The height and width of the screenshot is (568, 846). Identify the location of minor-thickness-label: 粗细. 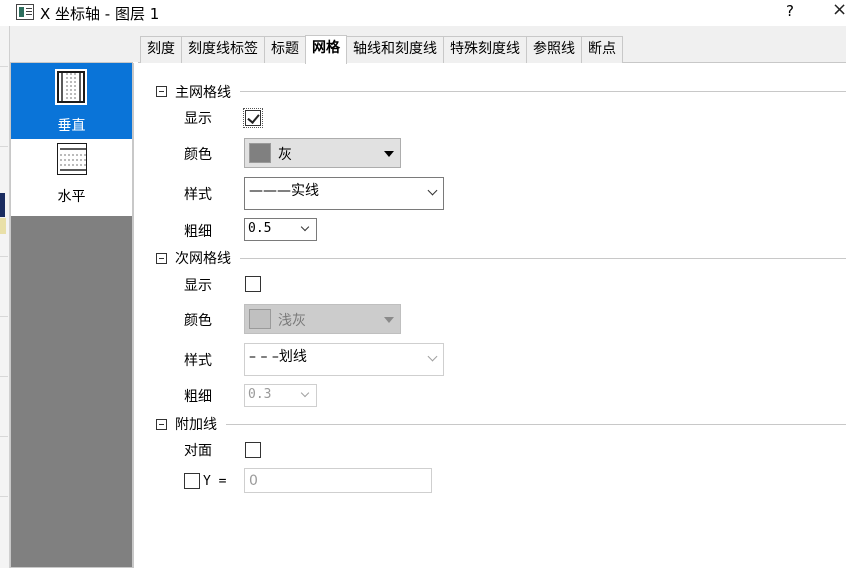
(198, 397).